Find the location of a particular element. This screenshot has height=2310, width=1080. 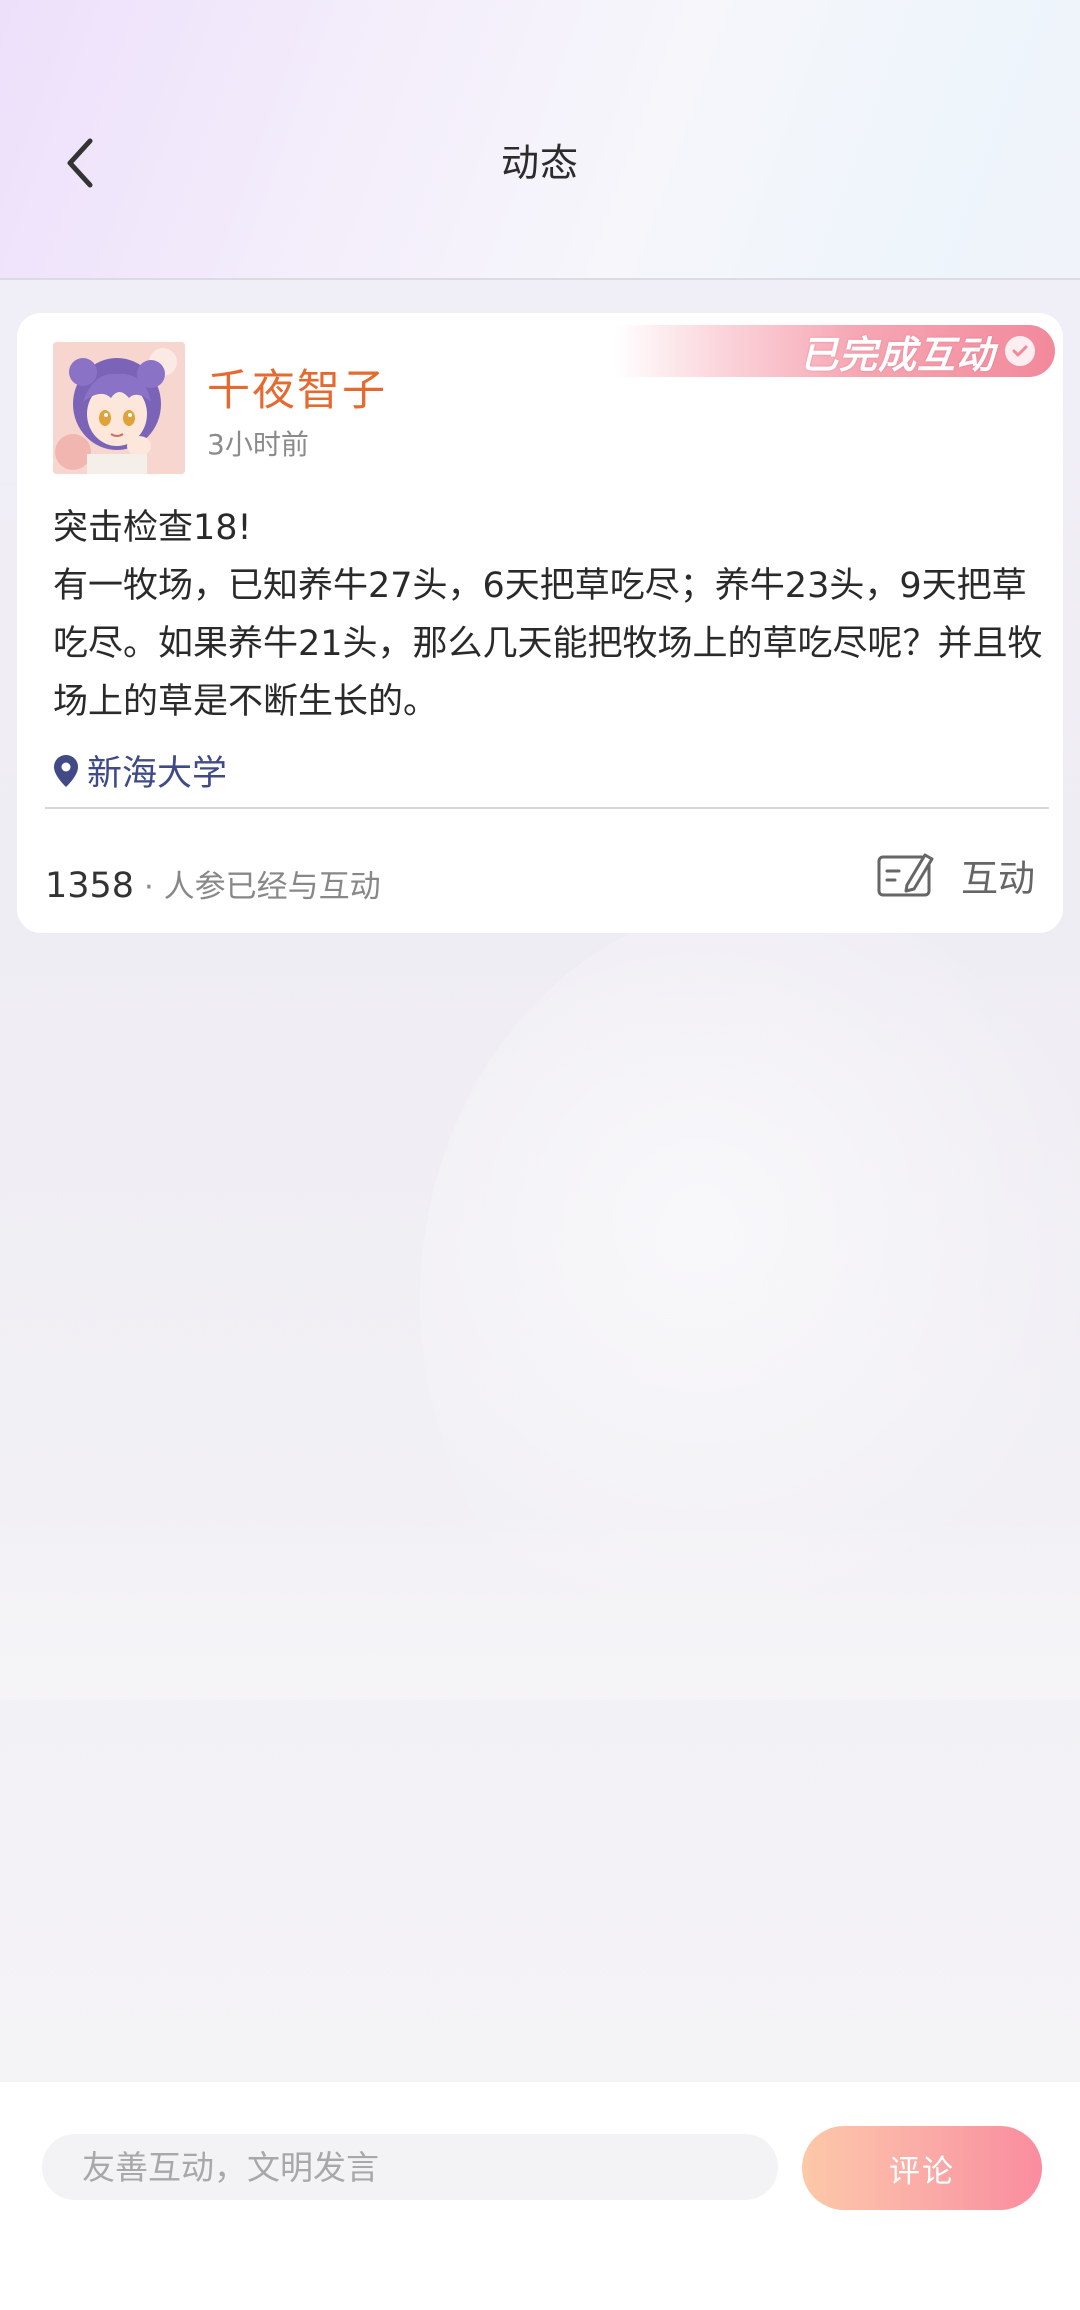

comment-bar: 评论 is located at coordinates (540, 2196).